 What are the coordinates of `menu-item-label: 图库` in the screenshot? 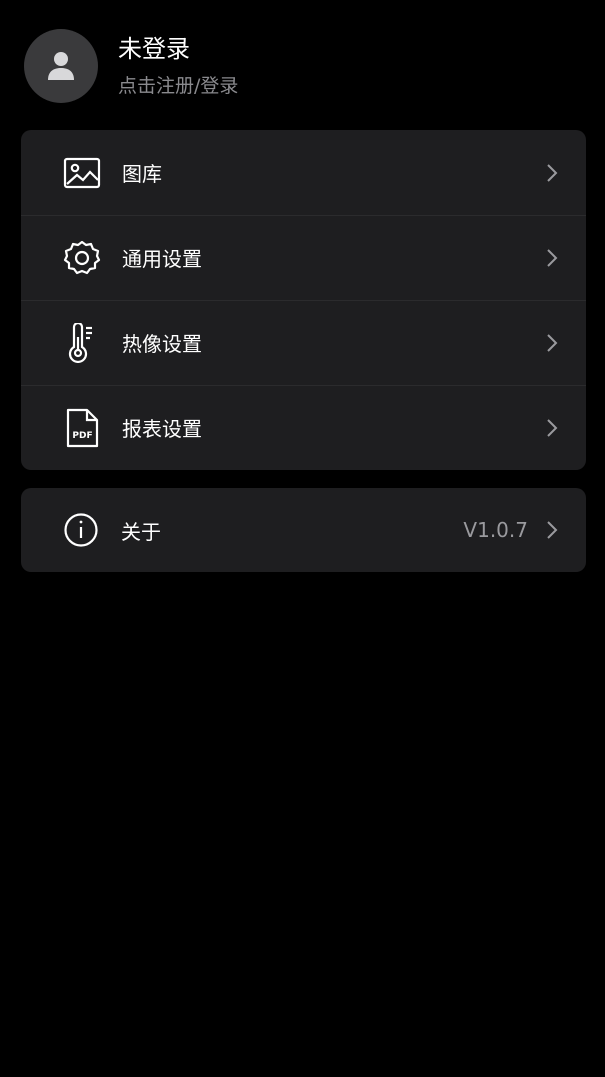 It's located at (142, 174).